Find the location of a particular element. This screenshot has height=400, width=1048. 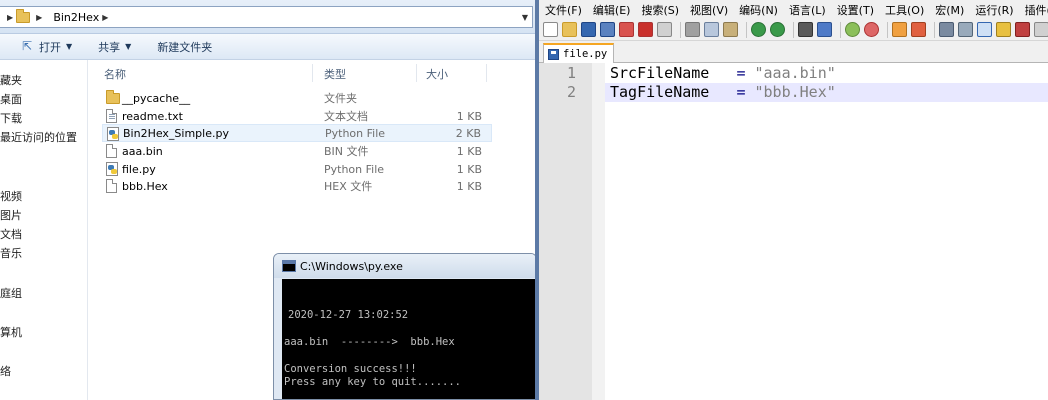

file-name: bbb.Hex is located at coordinates (145, 186).